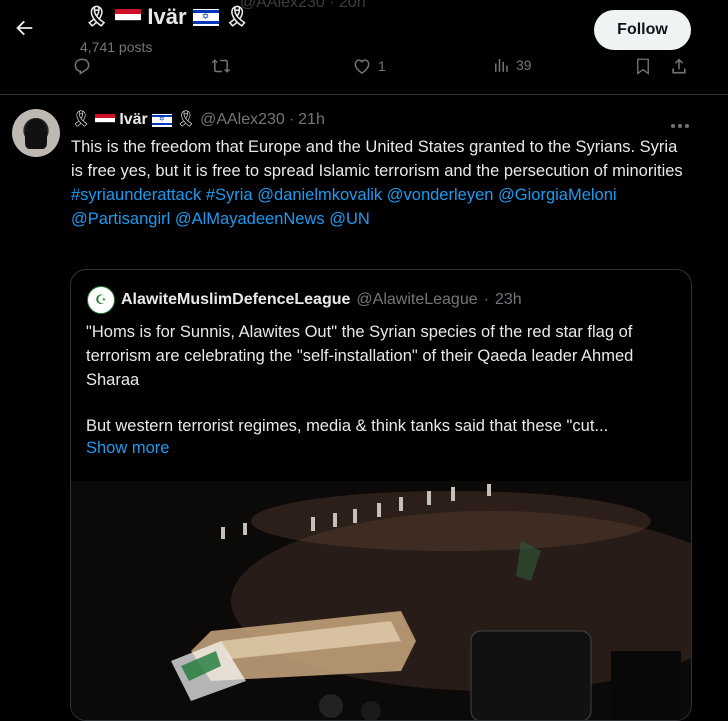 This screenshot has width=728, height=721. What do you see at coordinates (319, 195) in the screenshot?
I see `mention-link: @danielmkovalik` at bounding box center [319, 195].